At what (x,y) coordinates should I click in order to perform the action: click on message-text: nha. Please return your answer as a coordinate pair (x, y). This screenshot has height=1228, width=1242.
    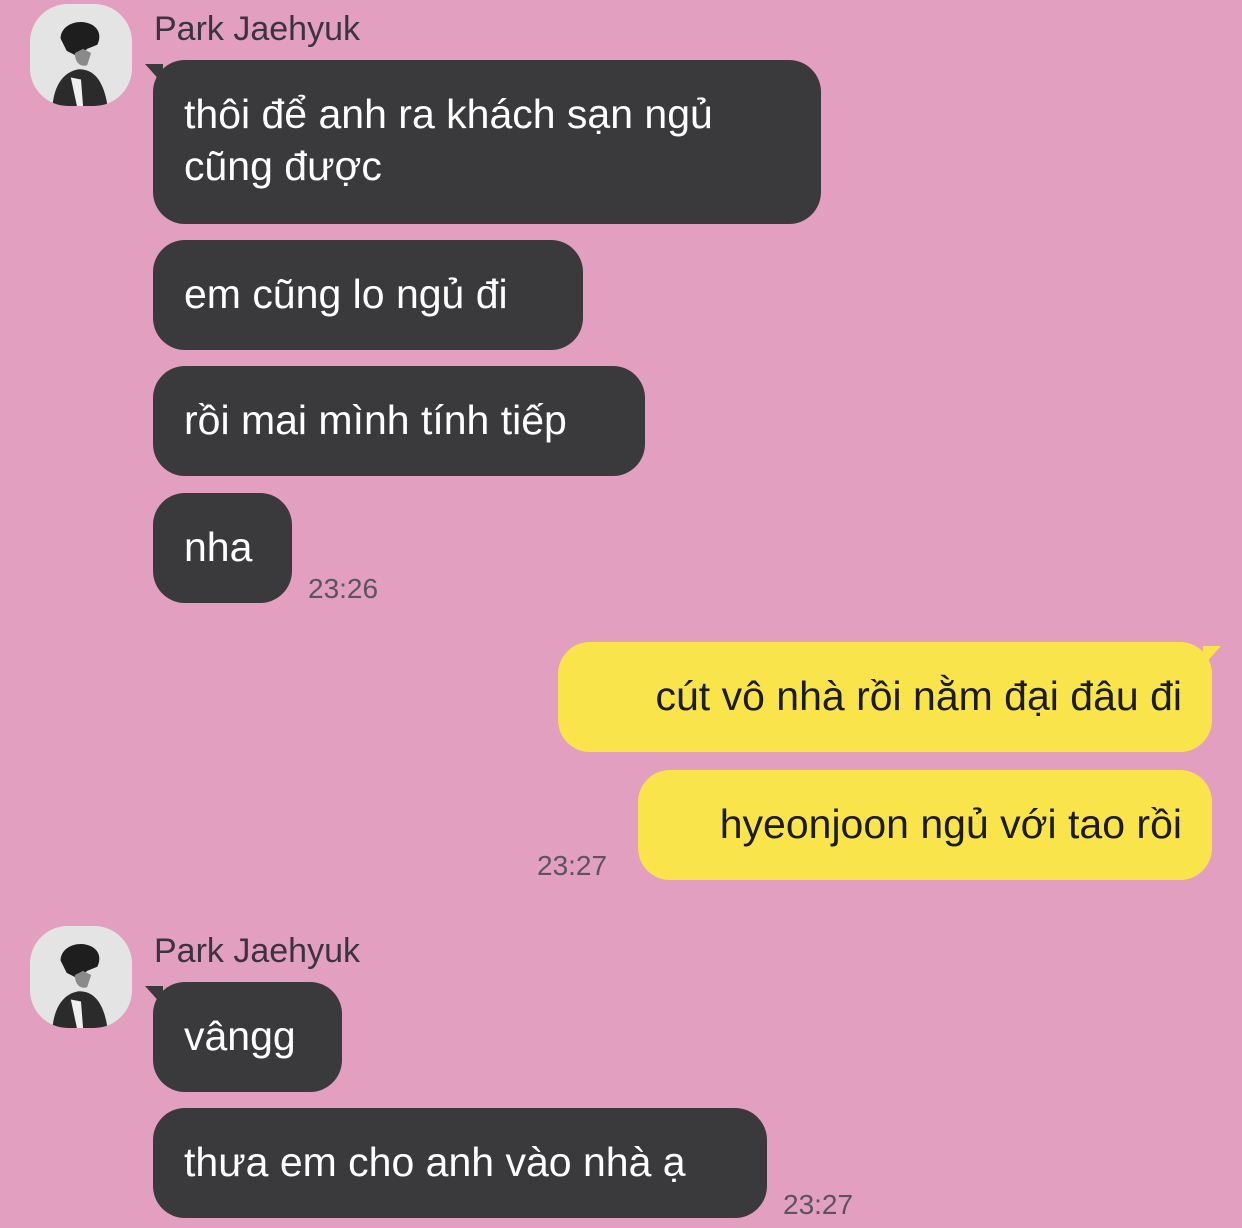
    Looking at the image, I should click on (218, 547).